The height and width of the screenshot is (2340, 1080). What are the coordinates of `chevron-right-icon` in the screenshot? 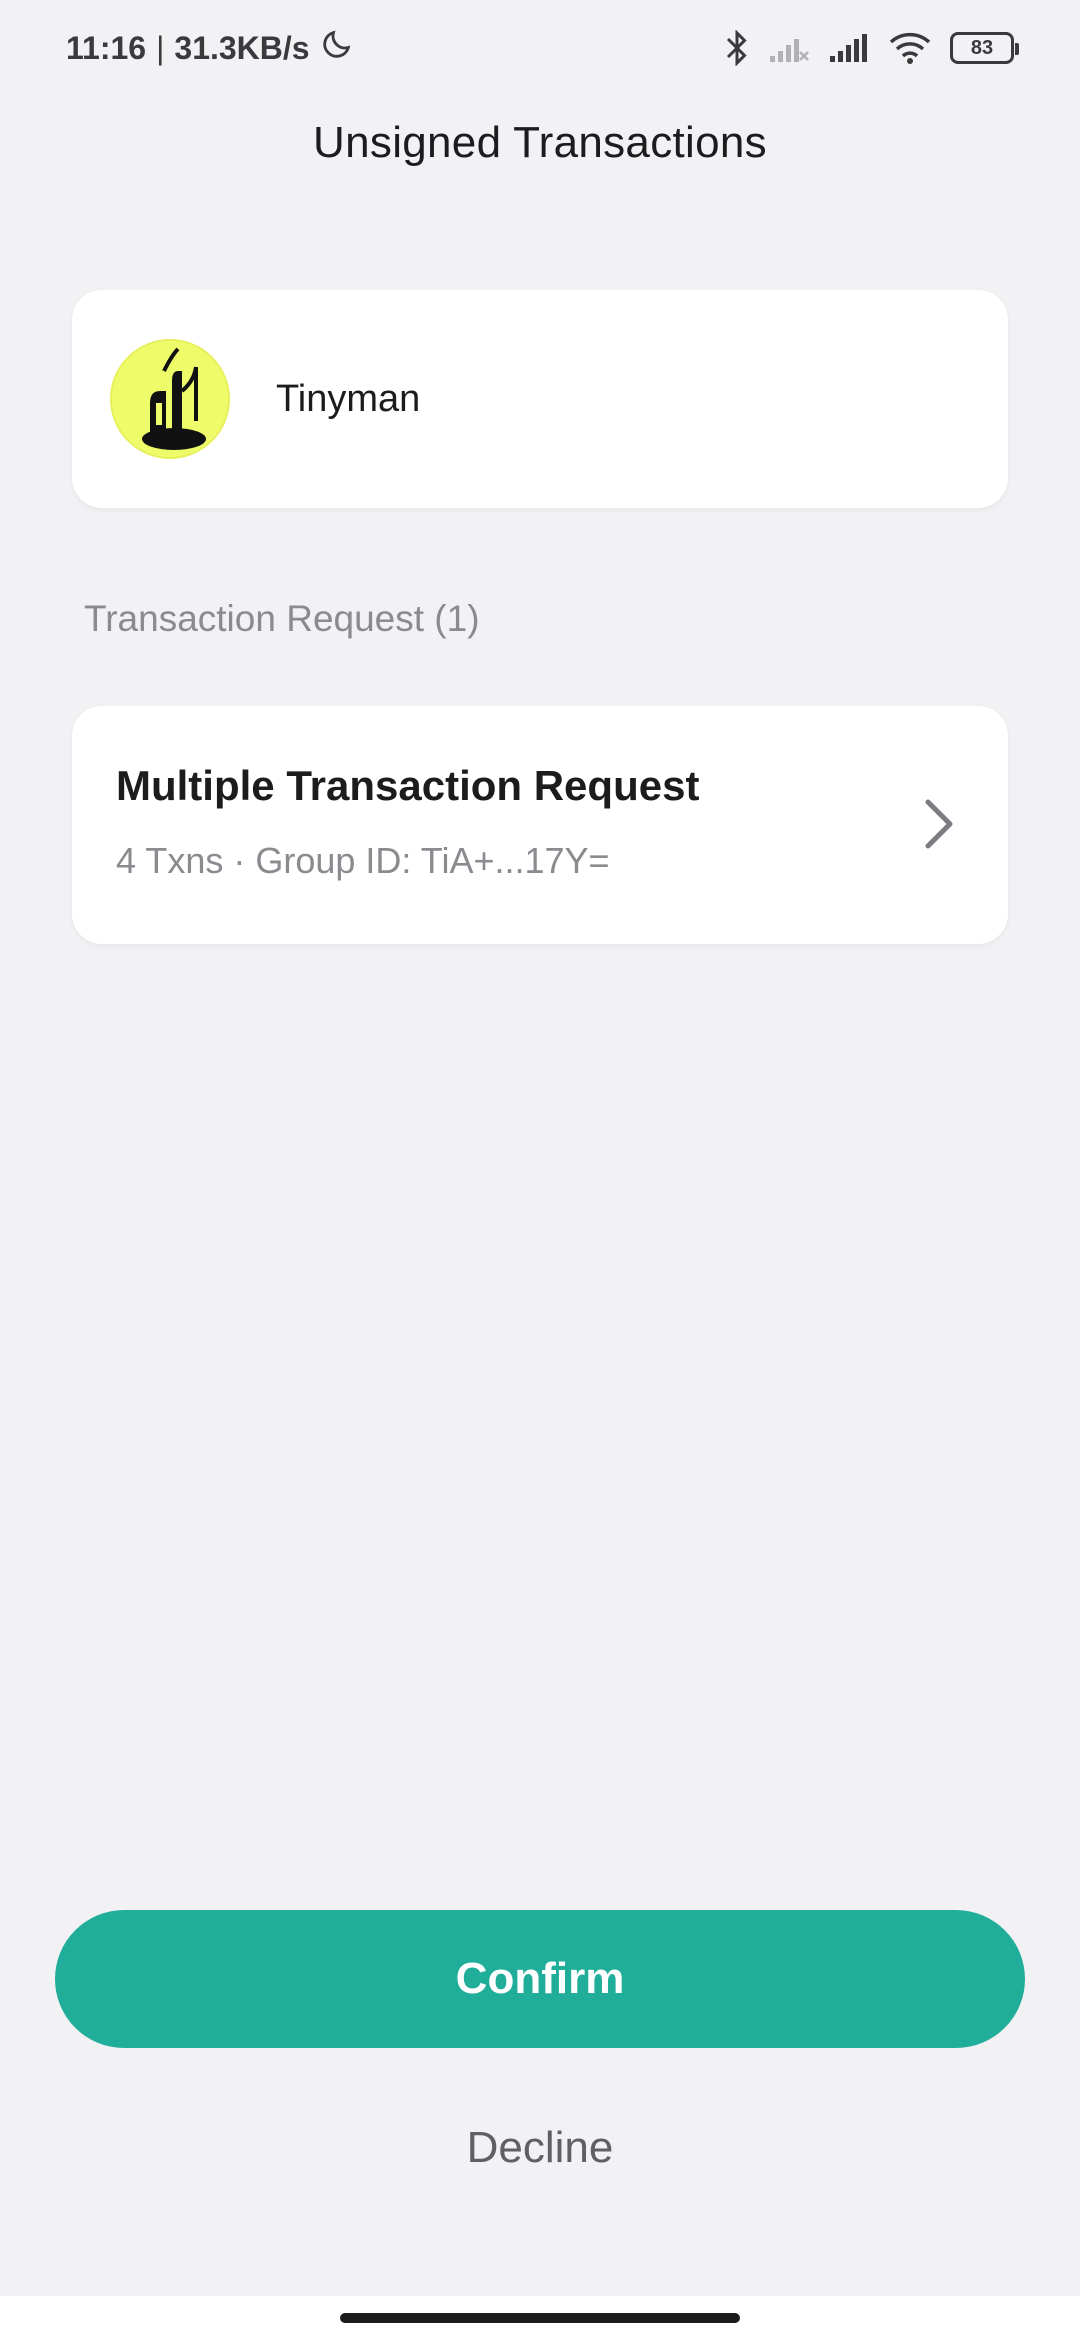 It's located at (940, 824).